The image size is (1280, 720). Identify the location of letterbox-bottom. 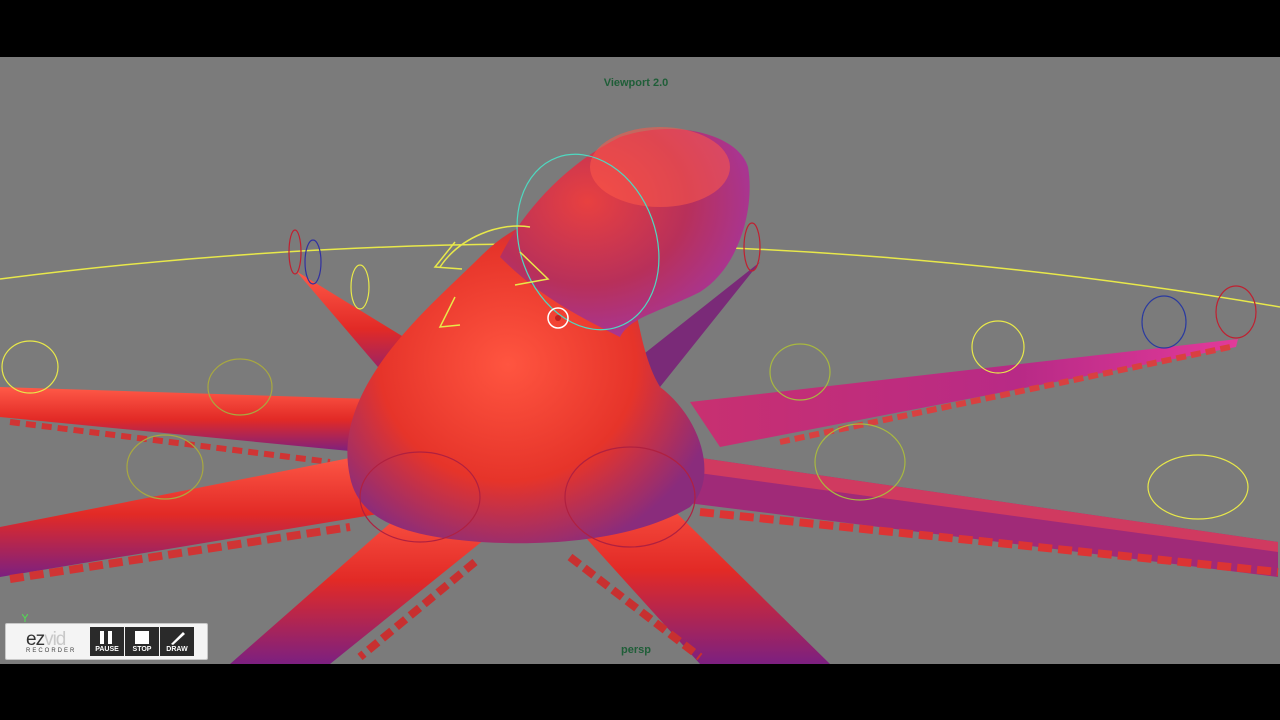
(640, 692).